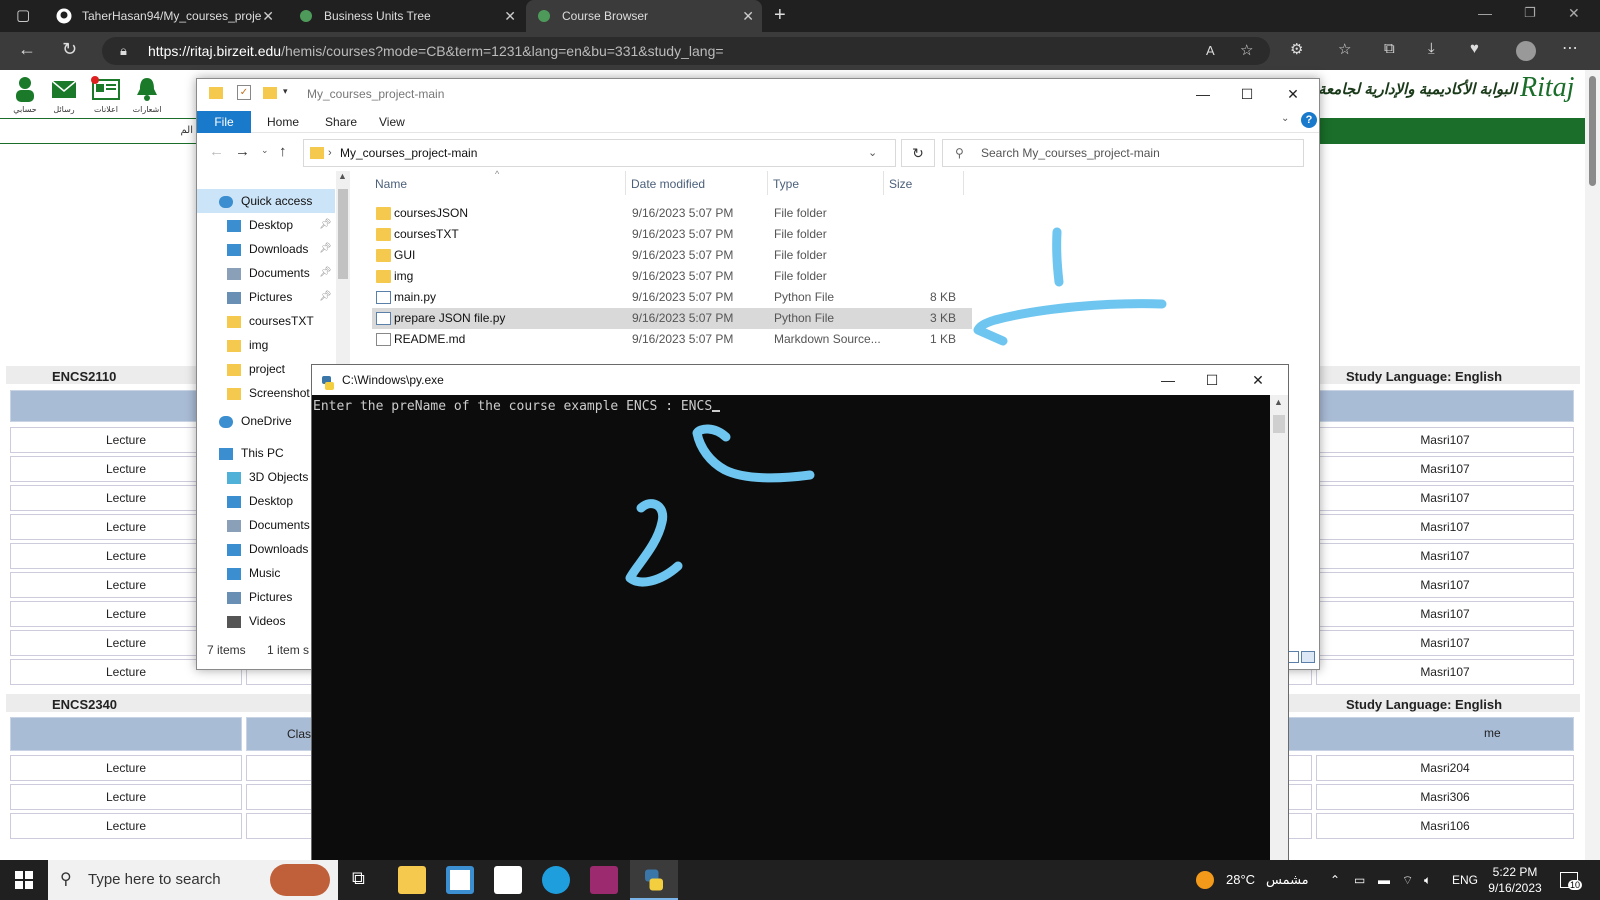 This screenshot has width=1600, height=900. Describe the element at coordinates (265, 150) in the screenshot. I see `recent-locations-icon: ⌄` at that location.